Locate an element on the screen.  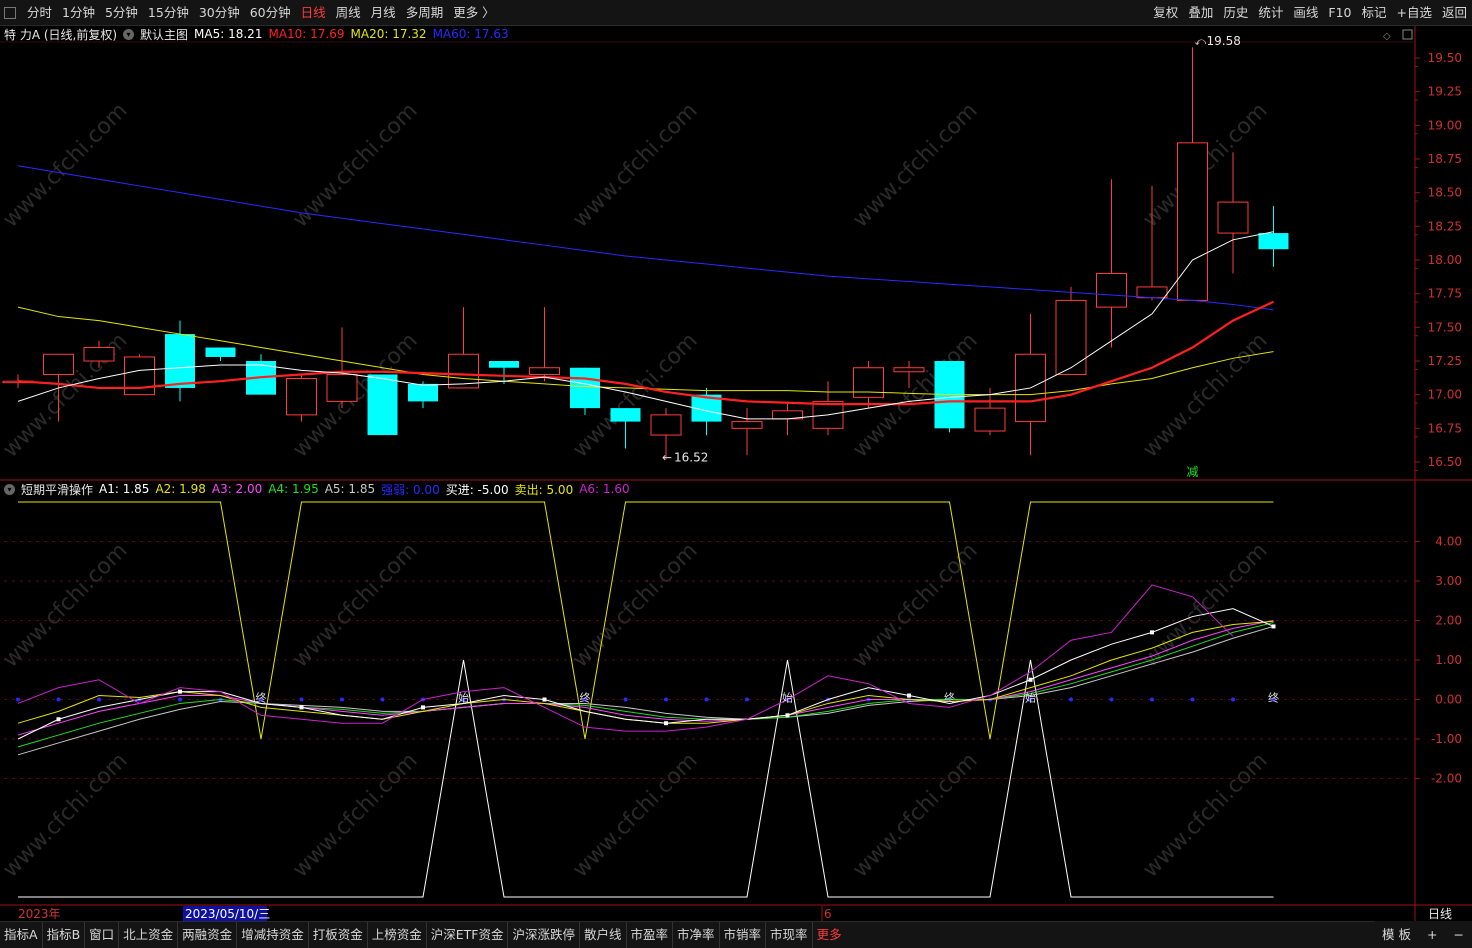
indicator-tab-14: 市现率 is located at coordinates (789, 935).